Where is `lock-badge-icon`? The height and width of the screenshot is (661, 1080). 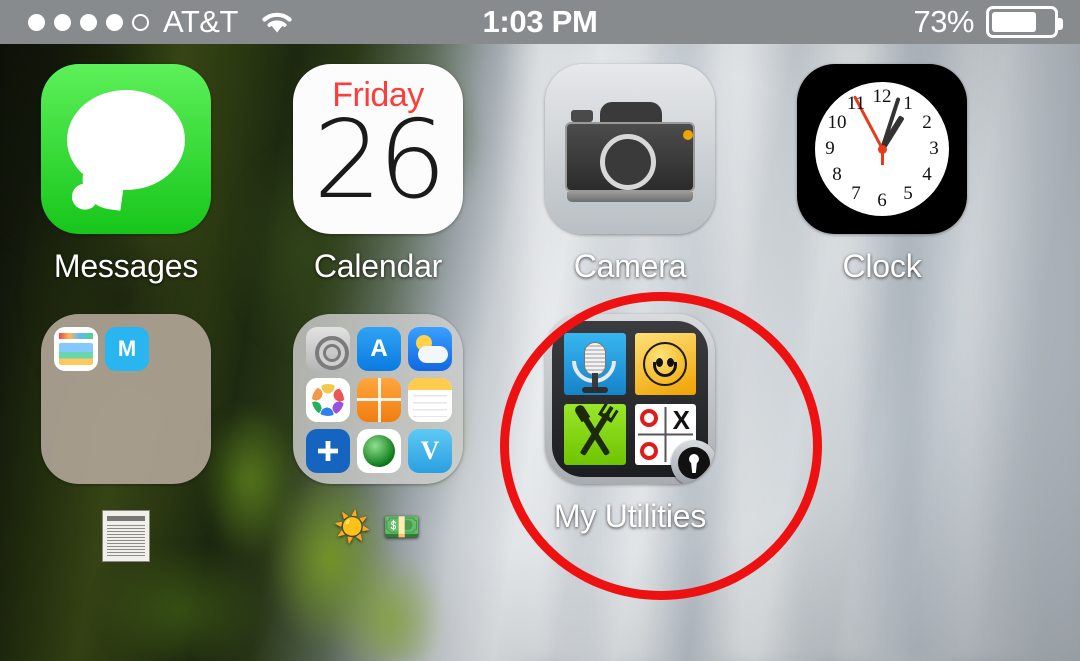 lock-badge-icon is located at coordinates (693, 462).